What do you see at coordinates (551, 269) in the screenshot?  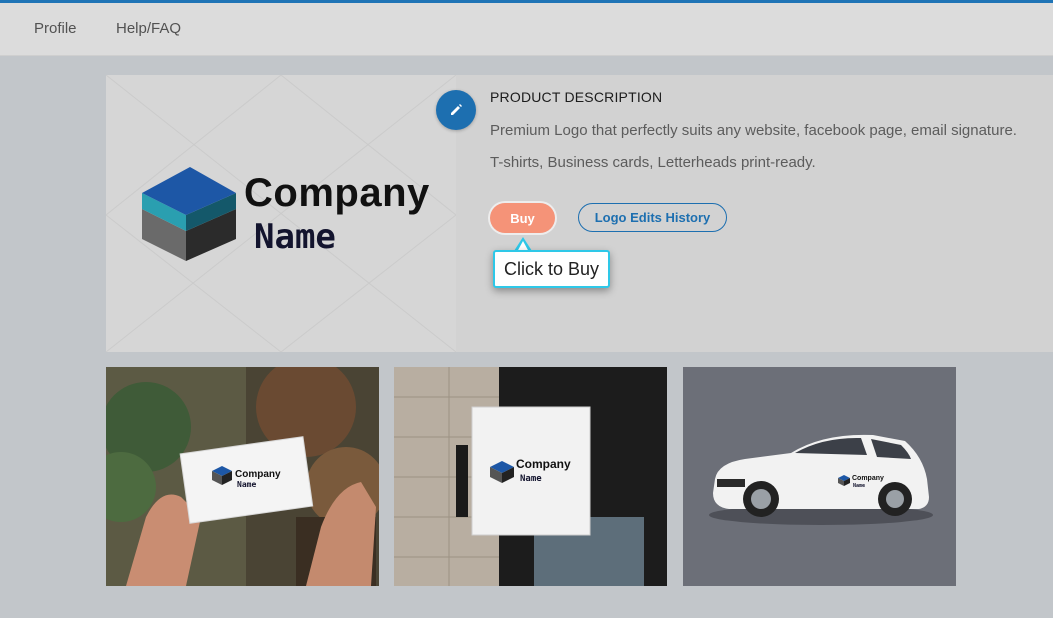 I see `click-to-buy-tooltip: Click to Buy` at bounding box center [551, 269].